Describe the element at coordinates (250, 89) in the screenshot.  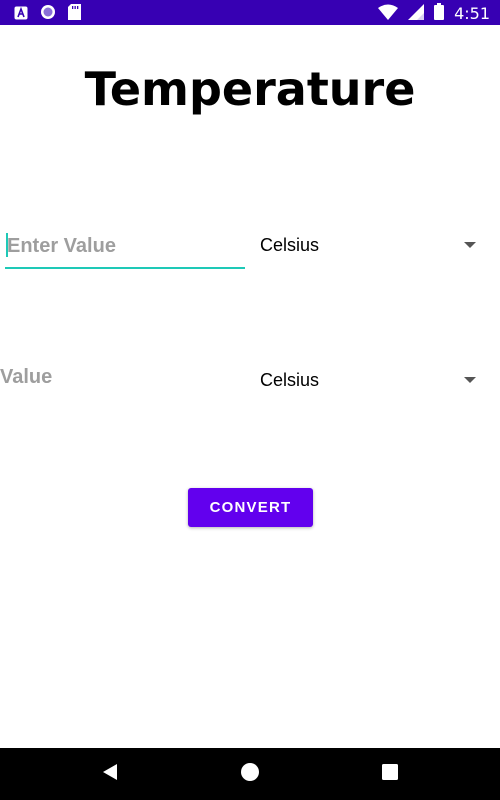
I see `page-title: Temperature` at that location.